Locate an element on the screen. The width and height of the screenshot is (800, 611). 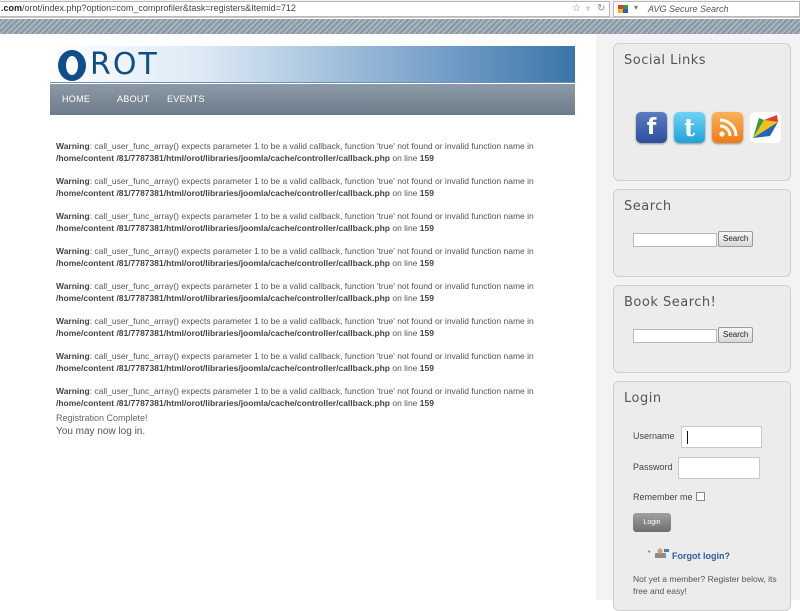
search-module: Search Search is located at coordinates (702, 233).